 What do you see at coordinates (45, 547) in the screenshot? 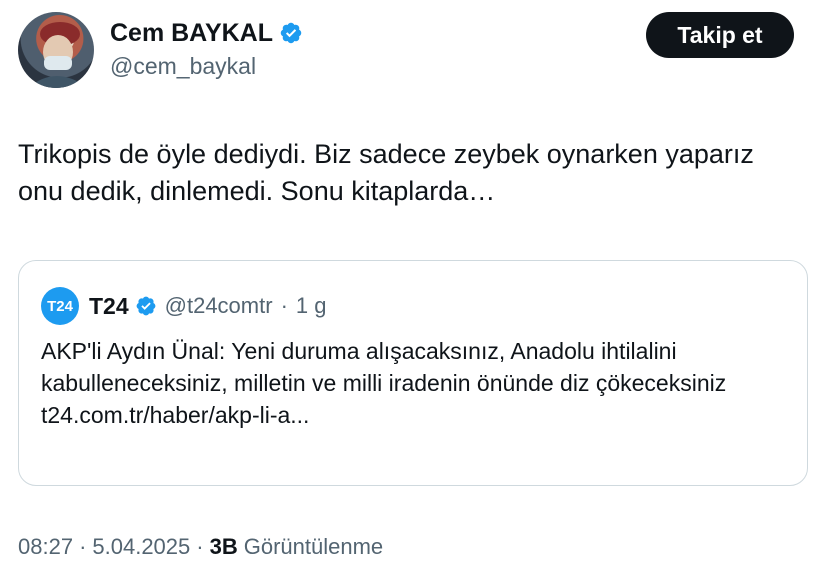
I see `tweet-time: 08:27` at bounding box center [45, 547].